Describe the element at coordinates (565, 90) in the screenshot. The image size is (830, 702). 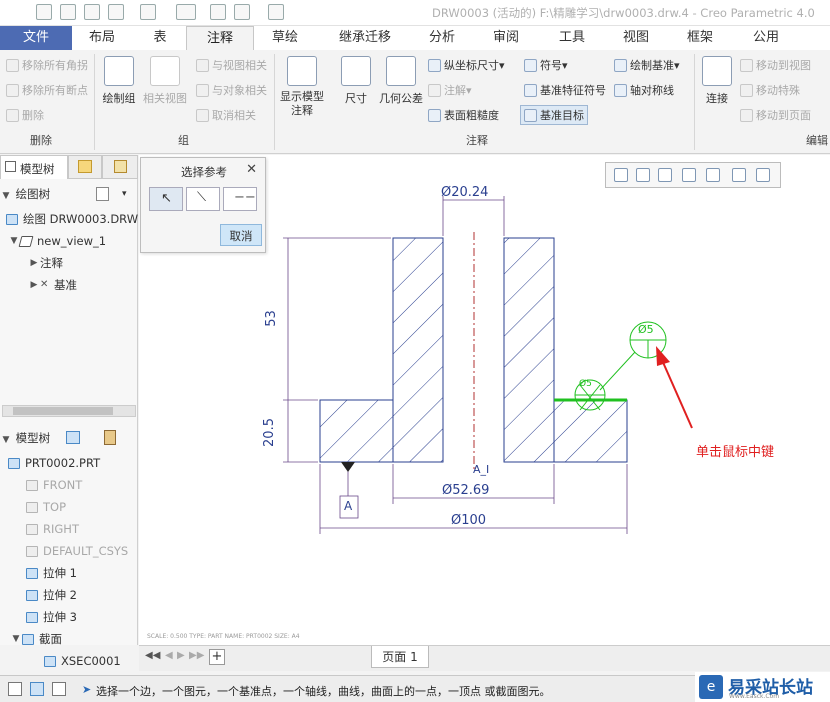
I see `datum-feature-symbol-button: 基准特征符号` at that location.